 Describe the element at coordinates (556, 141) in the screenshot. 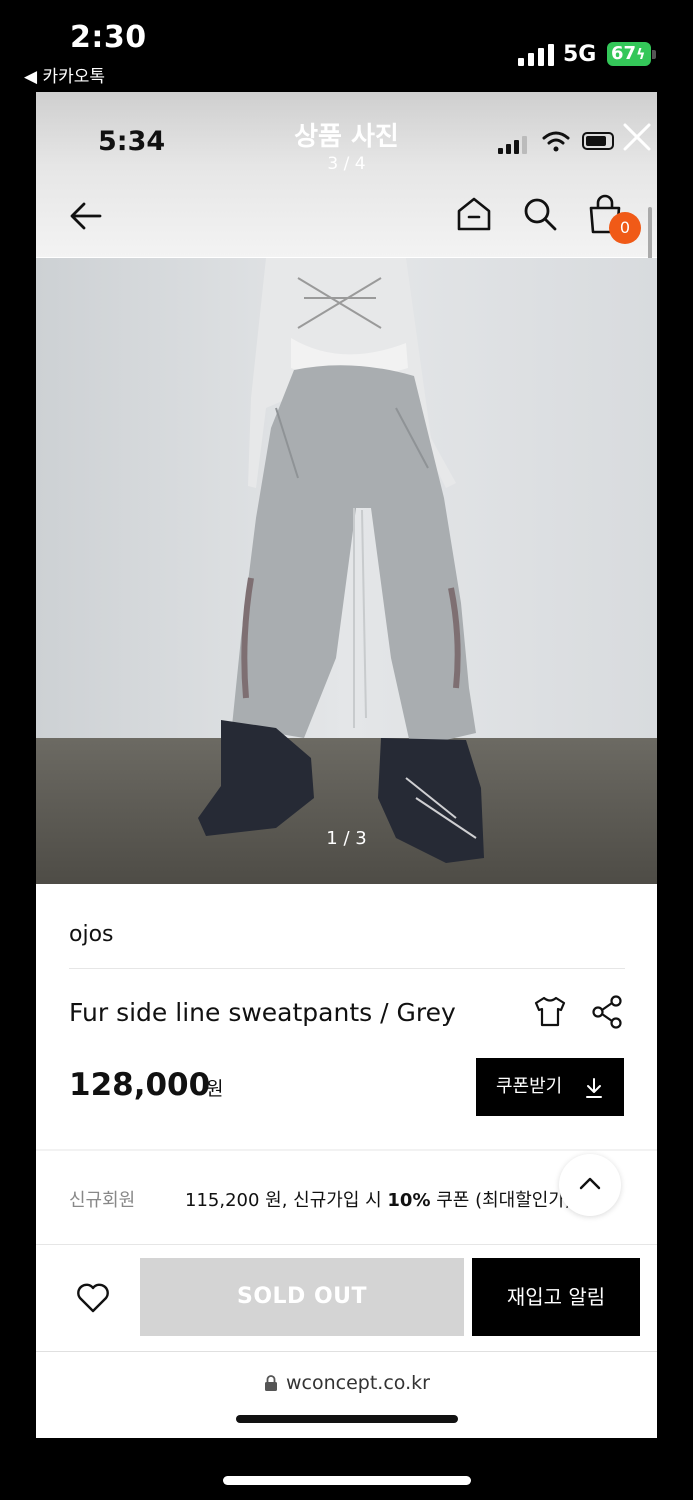

I see `wifi-icon` at that location.